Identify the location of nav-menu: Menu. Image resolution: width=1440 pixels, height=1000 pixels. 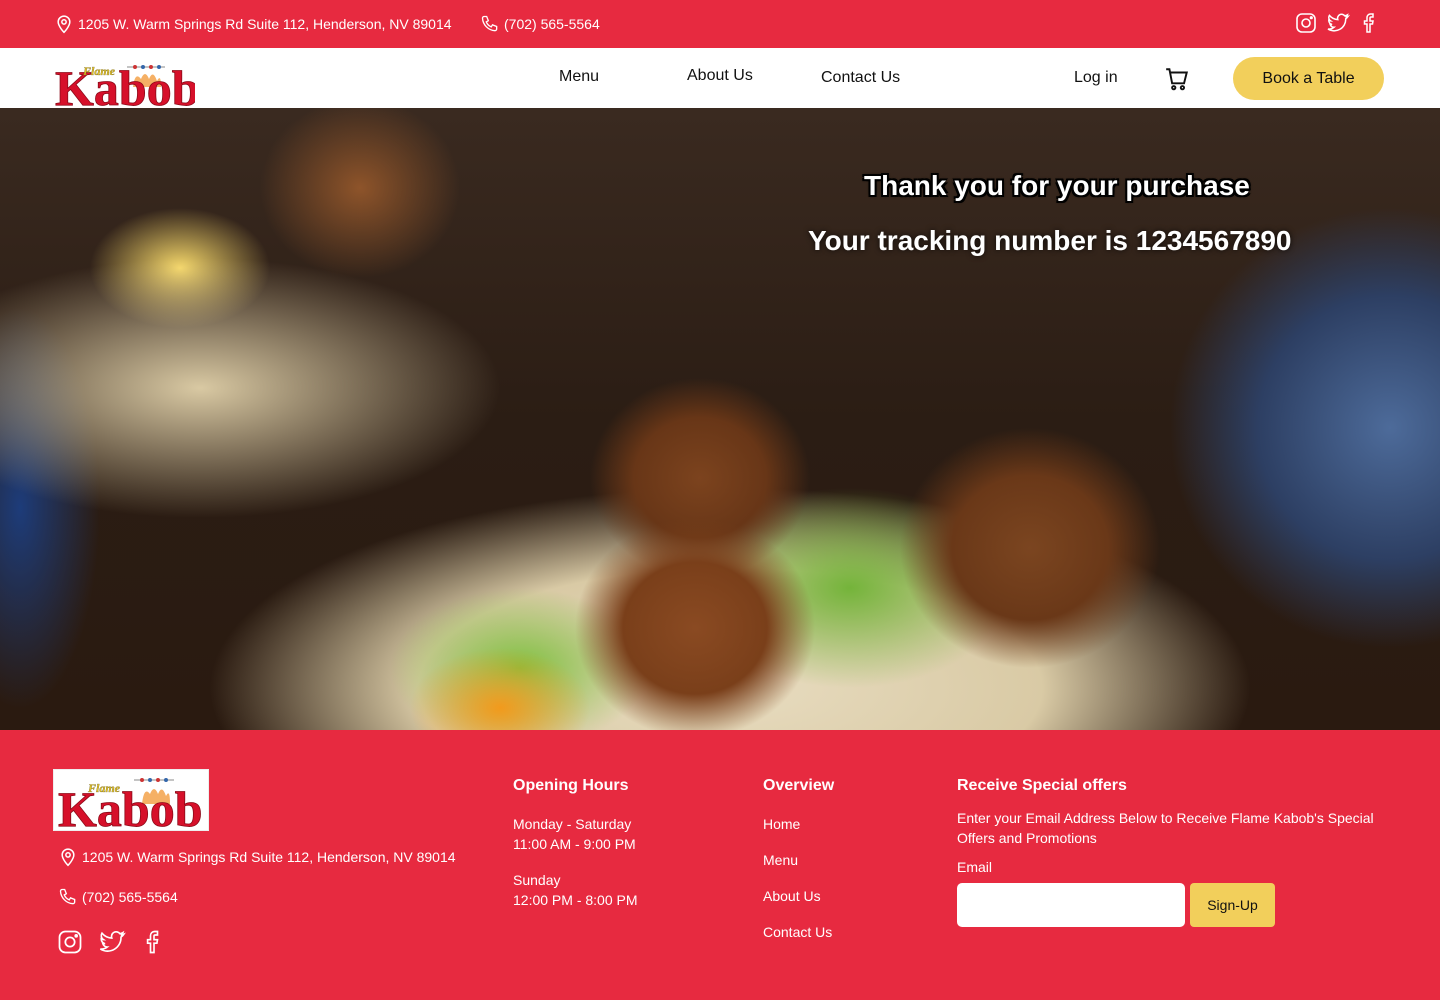
(579, 77).